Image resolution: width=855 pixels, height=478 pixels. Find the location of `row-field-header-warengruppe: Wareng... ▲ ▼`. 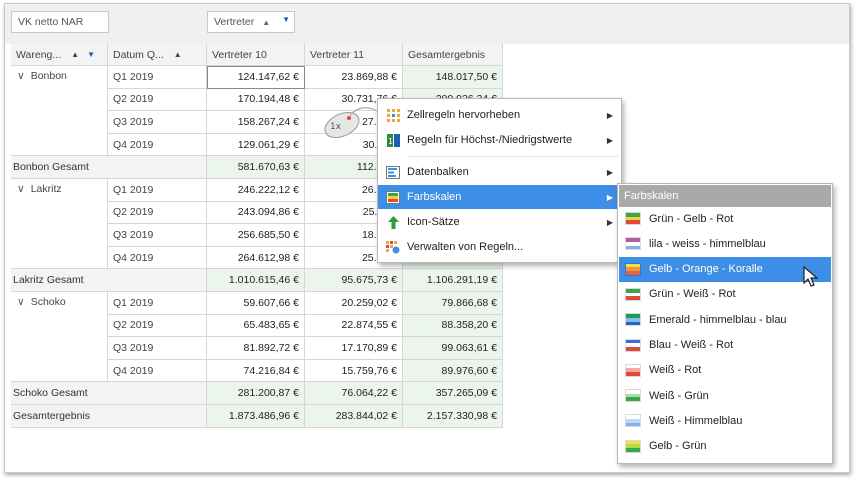

row-field-header-warengruppe: Wareng... ▲ ▼ is located at coordinates (59, 55).